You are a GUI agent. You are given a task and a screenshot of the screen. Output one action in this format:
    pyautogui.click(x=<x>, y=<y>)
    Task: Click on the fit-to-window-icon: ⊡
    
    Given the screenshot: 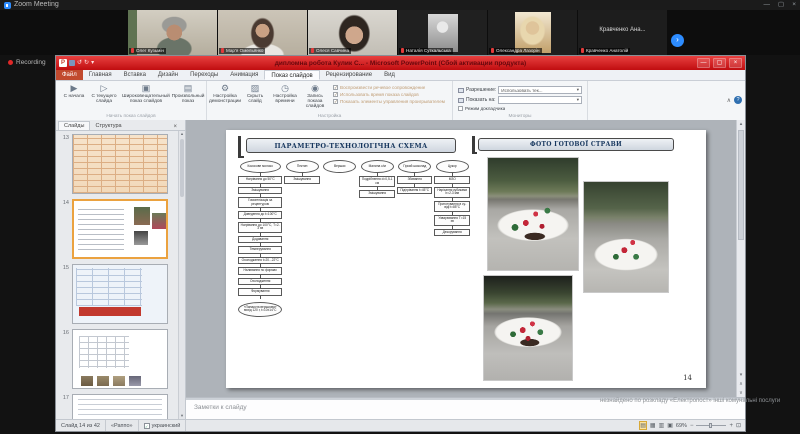 What is the action you would take?
    pyautogui.click(x=738, y=425)
    